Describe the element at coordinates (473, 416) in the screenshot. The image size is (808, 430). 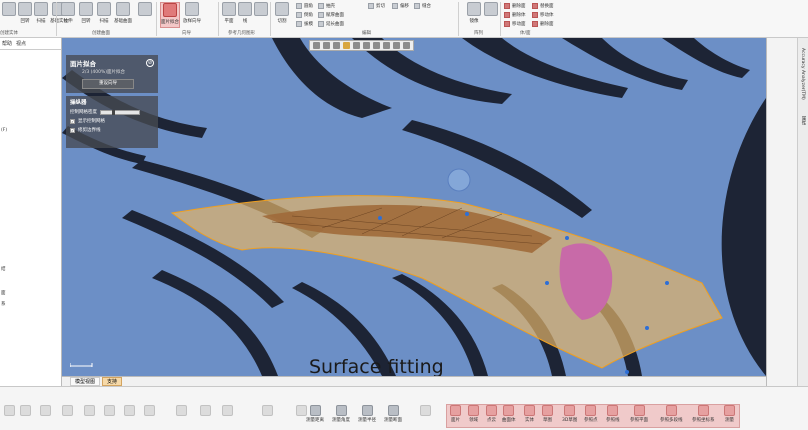
I see `filter-region-button: 领域` at that location.